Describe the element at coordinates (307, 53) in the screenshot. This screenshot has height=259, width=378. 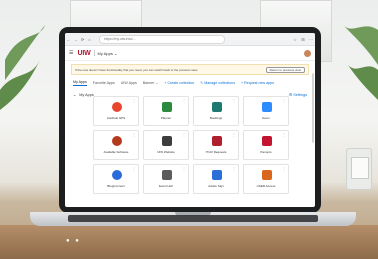
I see `avatar` at that location.